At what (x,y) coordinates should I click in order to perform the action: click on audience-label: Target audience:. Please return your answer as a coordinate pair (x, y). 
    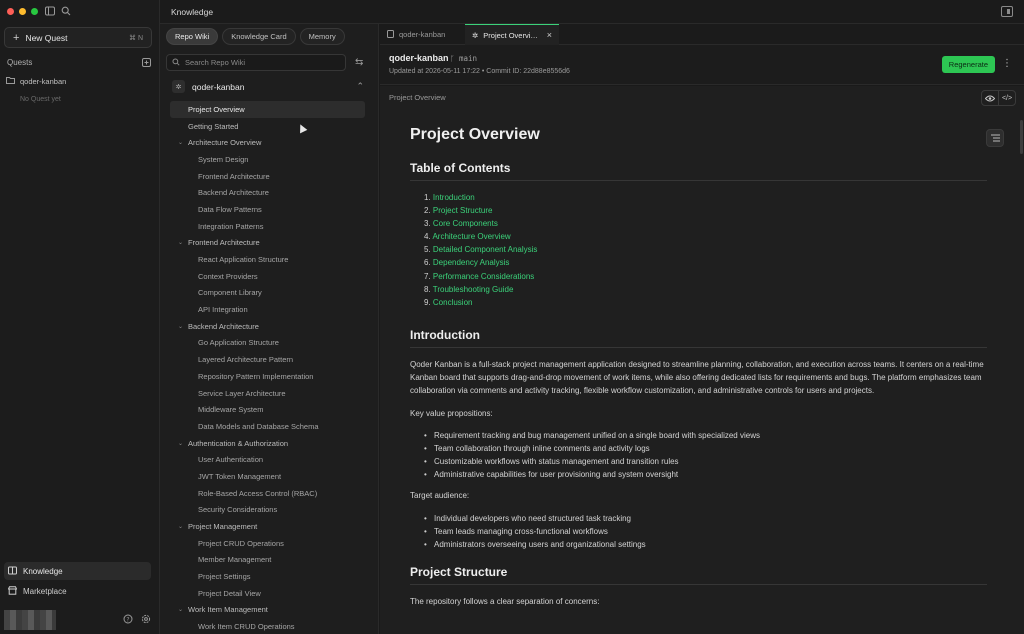
    Looking at the image, I should click on (440, 496).